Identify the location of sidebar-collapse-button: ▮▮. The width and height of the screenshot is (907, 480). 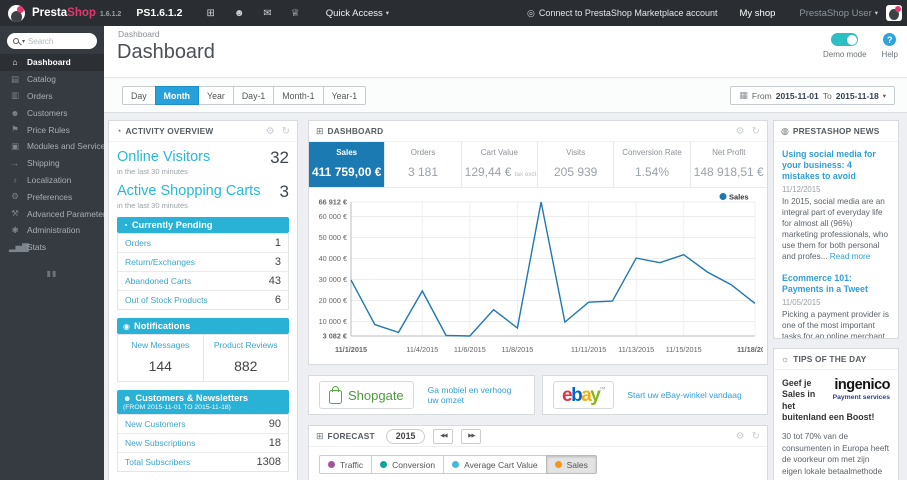
(52, 273).